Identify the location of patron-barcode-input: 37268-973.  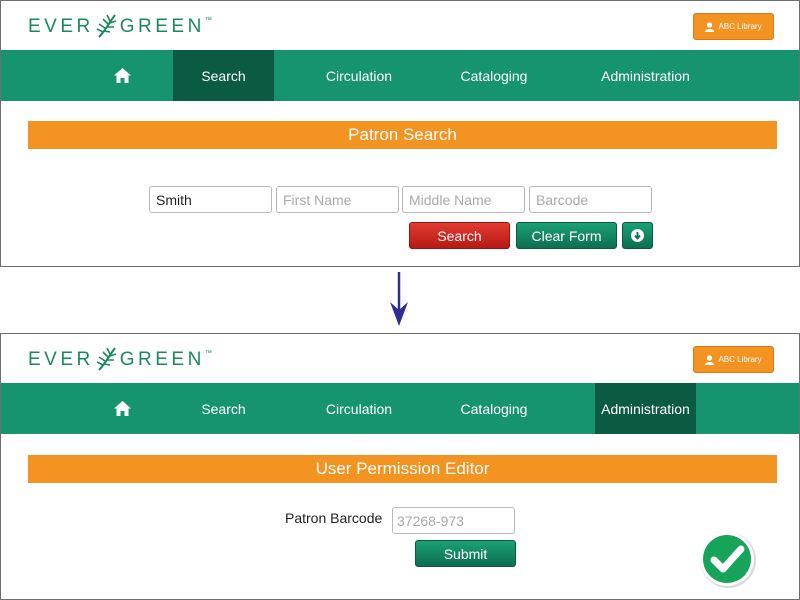
(453, 520).